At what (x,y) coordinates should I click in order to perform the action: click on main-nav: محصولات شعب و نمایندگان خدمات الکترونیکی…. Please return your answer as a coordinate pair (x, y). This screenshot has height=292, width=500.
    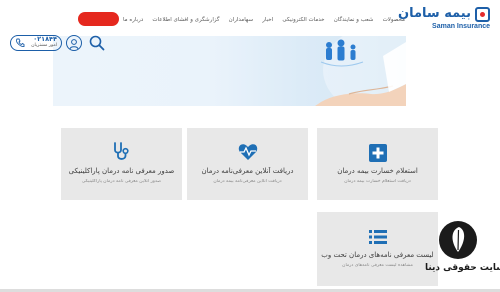
    Looking at the image, I should click on (264, 20).